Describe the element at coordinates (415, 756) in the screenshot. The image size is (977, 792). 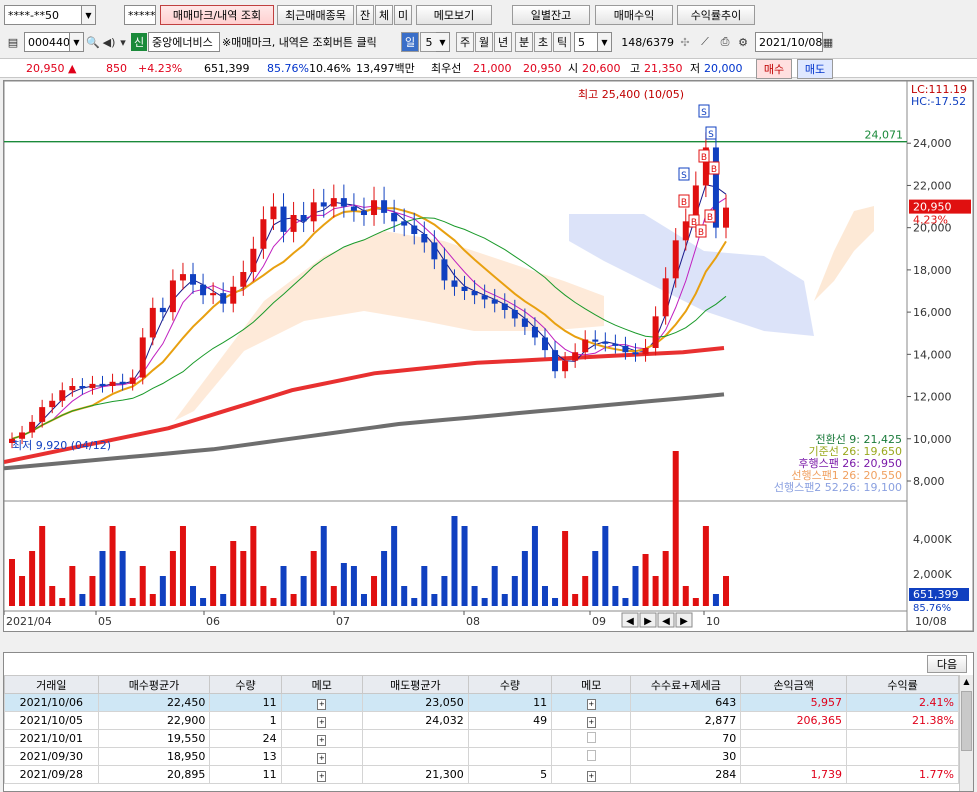
I see `table-cell` at that location.